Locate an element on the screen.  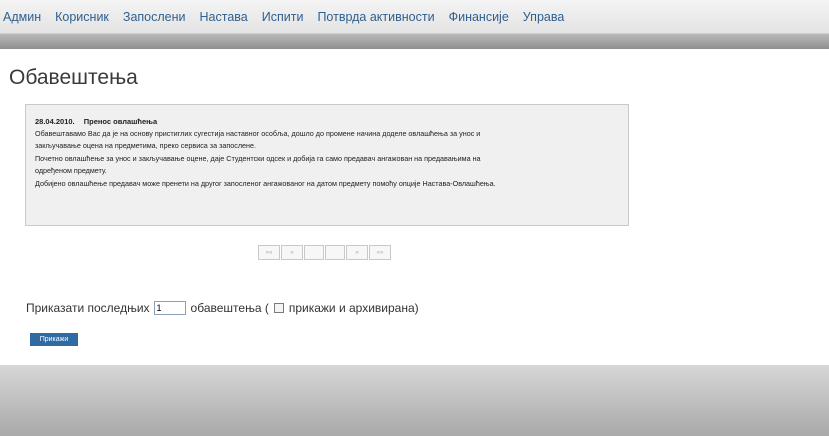
notice-line: одређеном предмету. is located at coordinates (71, 171).